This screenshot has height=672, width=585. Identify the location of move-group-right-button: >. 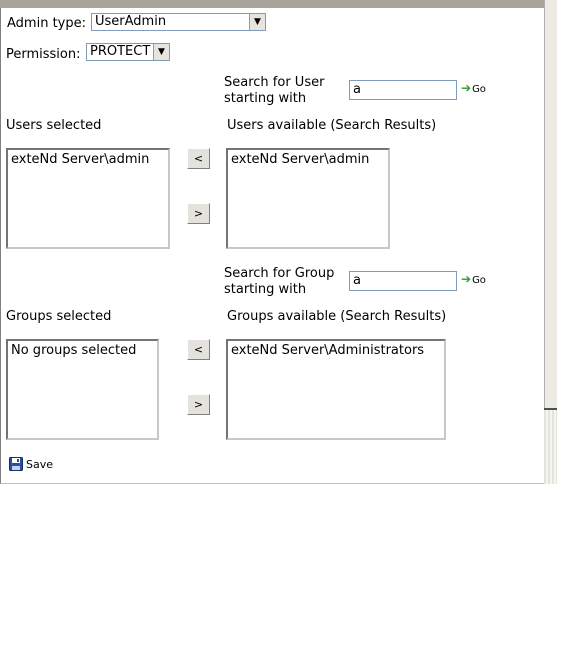
(198, 404).